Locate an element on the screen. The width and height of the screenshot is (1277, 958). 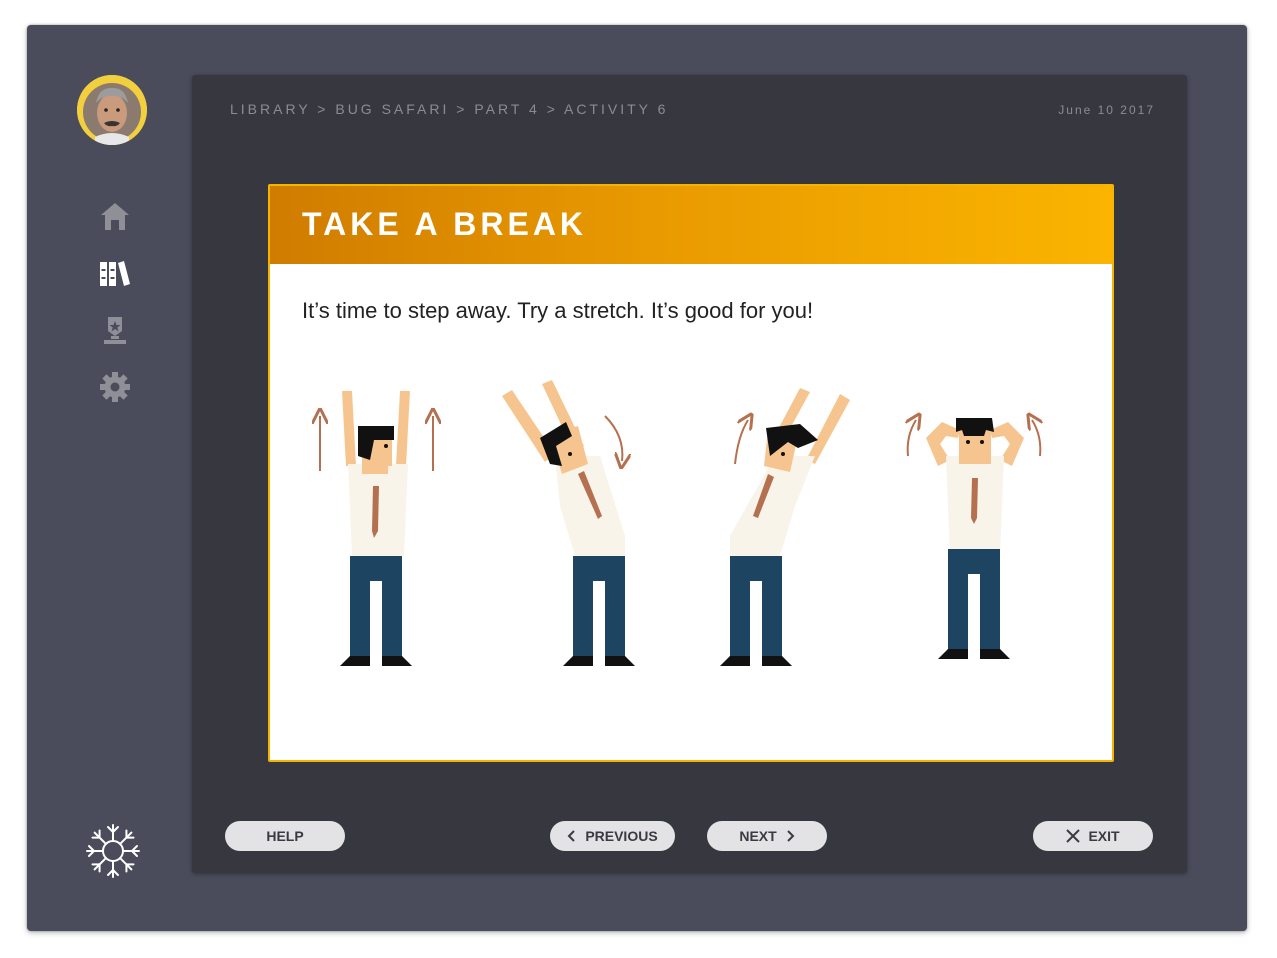
card-header: TAKE A BREAK is located at coordinates (691, 225).